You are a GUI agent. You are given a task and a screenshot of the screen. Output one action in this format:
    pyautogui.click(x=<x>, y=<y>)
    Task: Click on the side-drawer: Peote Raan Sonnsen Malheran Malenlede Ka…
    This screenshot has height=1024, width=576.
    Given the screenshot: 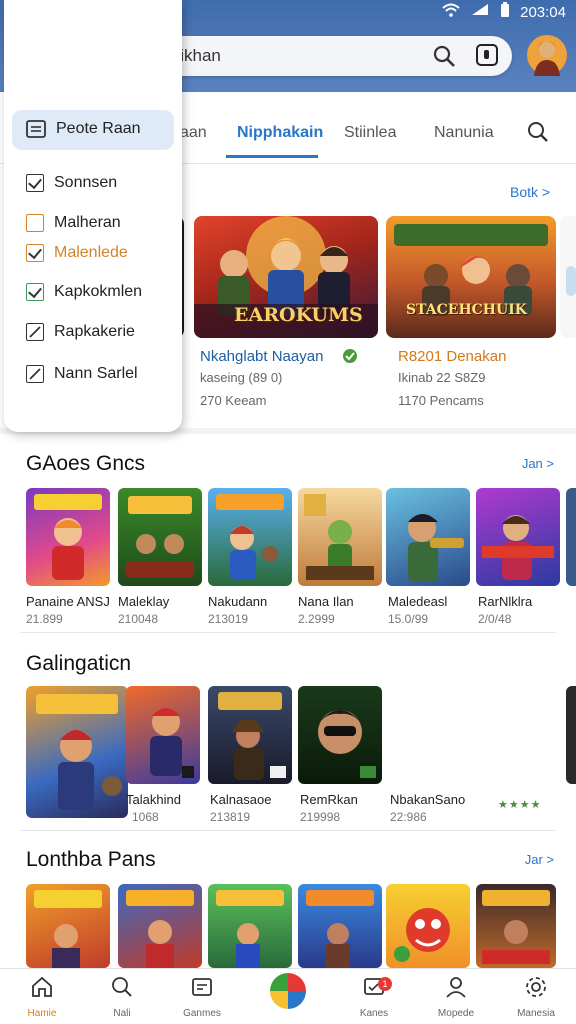 What is the action you would take?
    pyautogui.click(x=93, y=216)
    